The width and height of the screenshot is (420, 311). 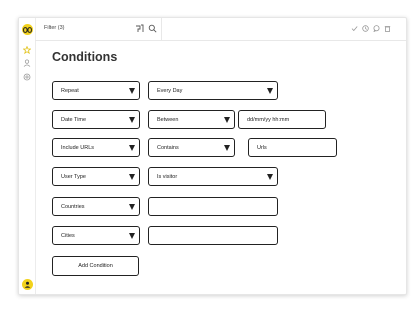 What do you see at coordinates (27, 284) in the screenshot?
I see `avatar-icon` at bounding box center [27, 284].